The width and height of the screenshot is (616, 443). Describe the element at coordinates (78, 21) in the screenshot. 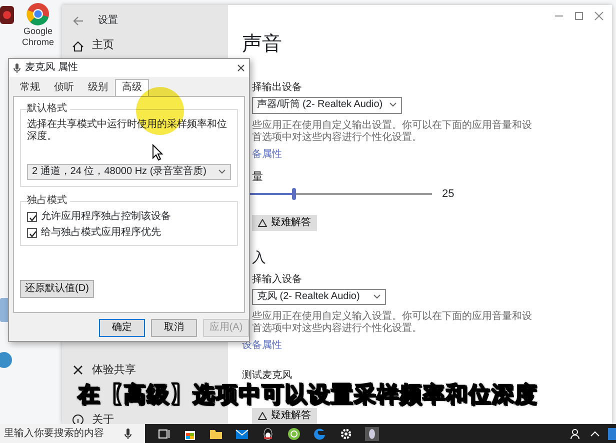

I see `back-icon` at that location.